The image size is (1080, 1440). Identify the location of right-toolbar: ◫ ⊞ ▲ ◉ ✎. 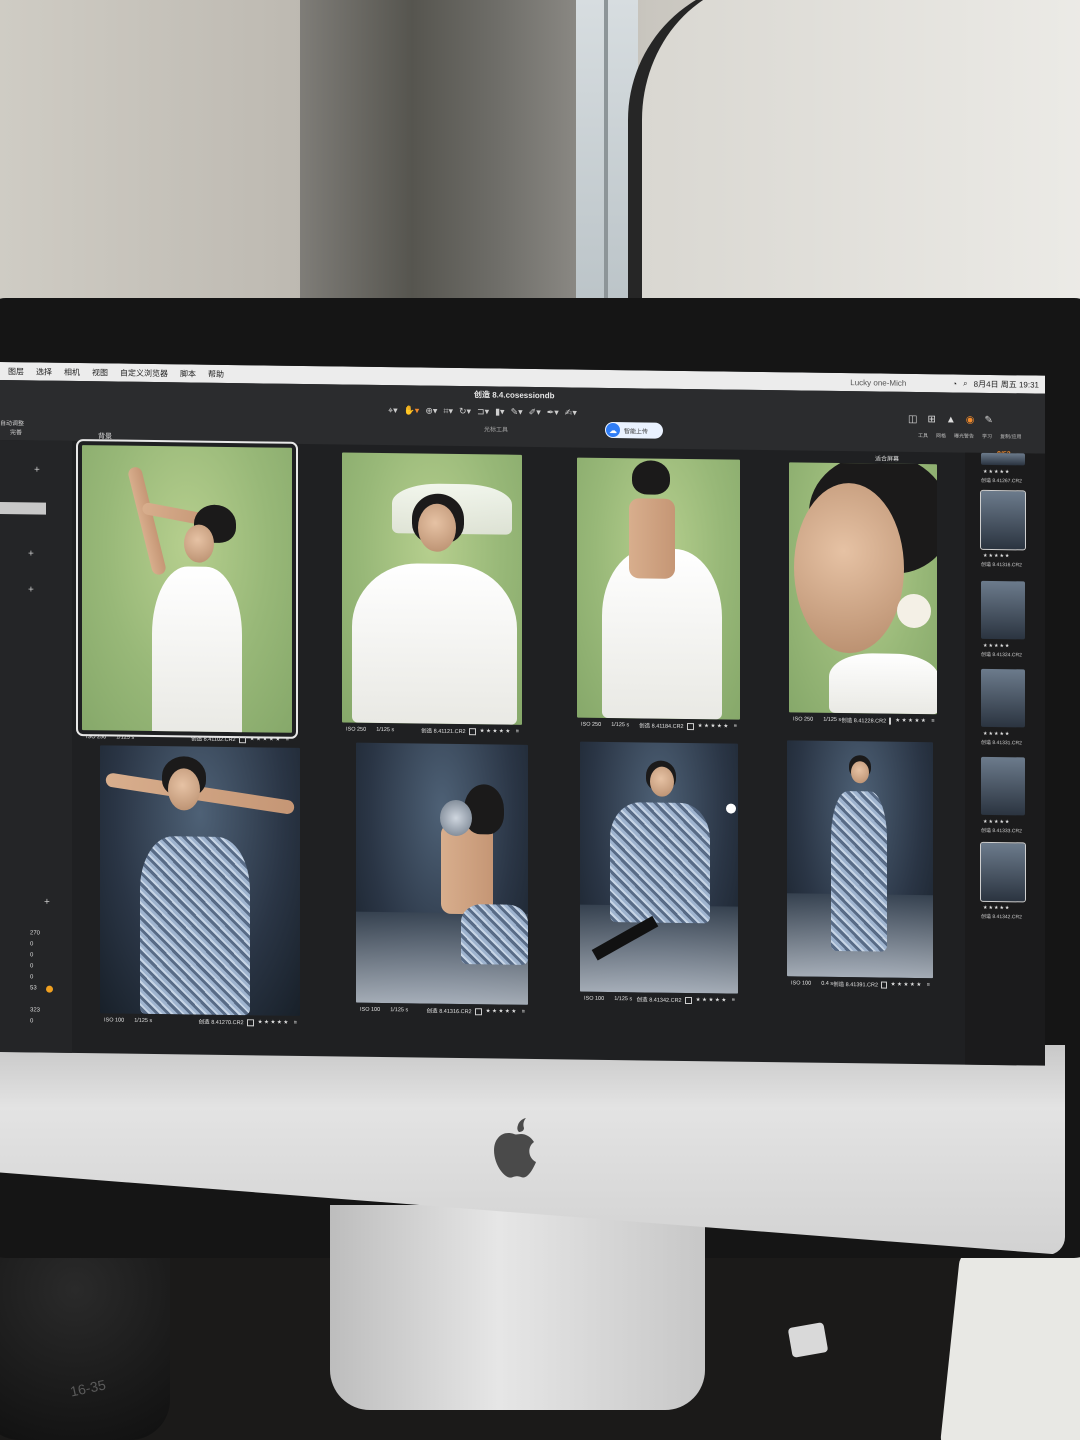
(950, 420).